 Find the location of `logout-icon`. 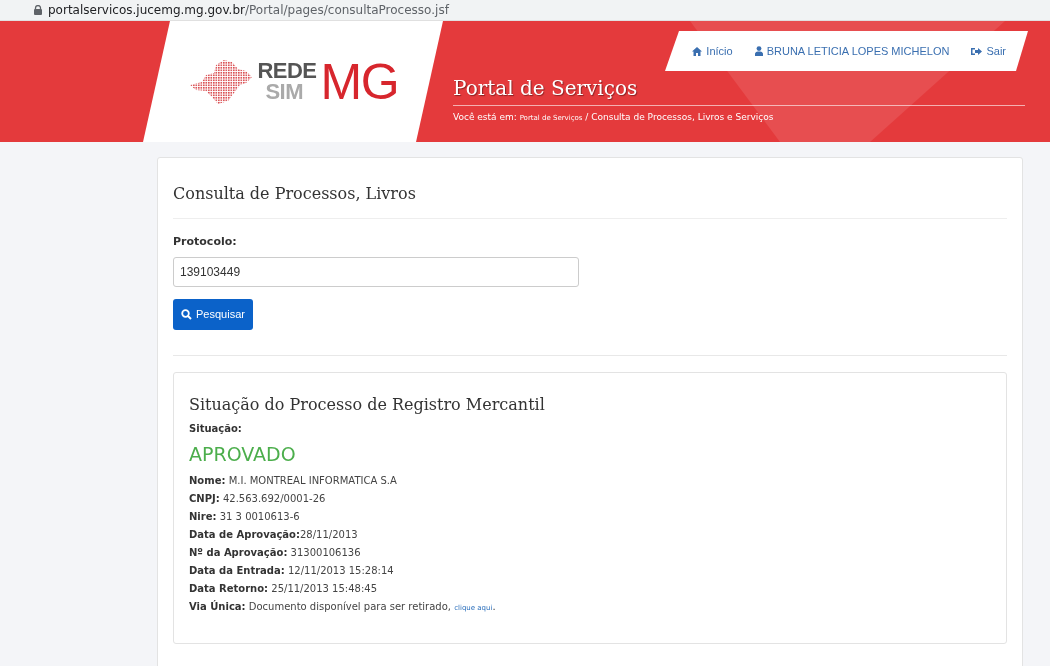

logout-icon is located at coordinates (977, 51).